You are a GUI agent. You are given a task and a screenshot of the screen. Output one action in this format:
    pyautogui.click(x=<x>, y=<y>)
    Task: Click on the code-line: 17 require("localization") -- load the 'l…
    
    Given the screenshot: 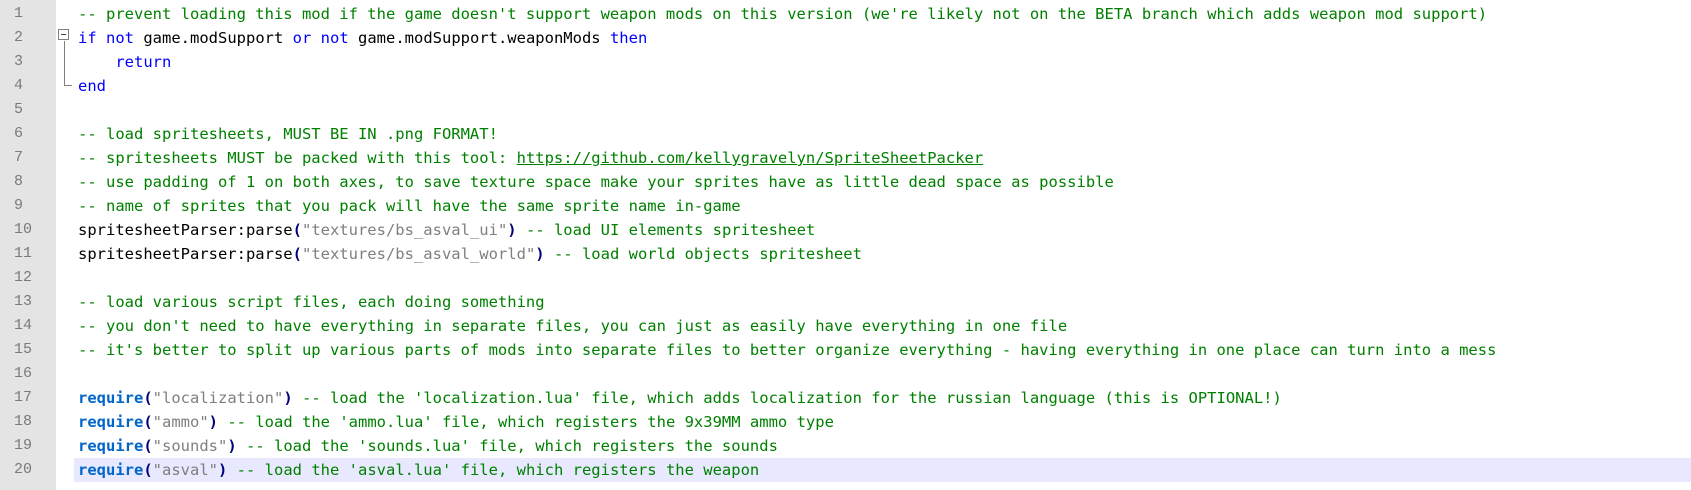 What is the action you would take?
    pyautogui.click(x=845, y=398)
    